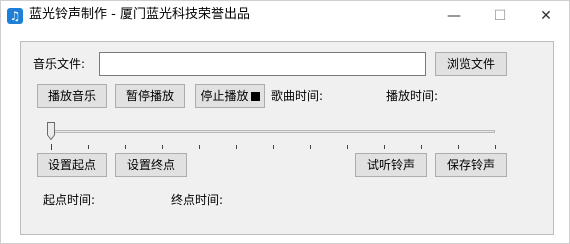  Describe the element at coordinates (224, 96) in the screenshot. I see `stop-button-label: 停止播放` at that location.